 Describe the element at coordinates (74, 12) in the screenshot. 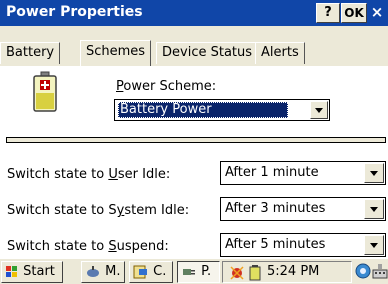

I see `window-title: Power Properties` at that location.